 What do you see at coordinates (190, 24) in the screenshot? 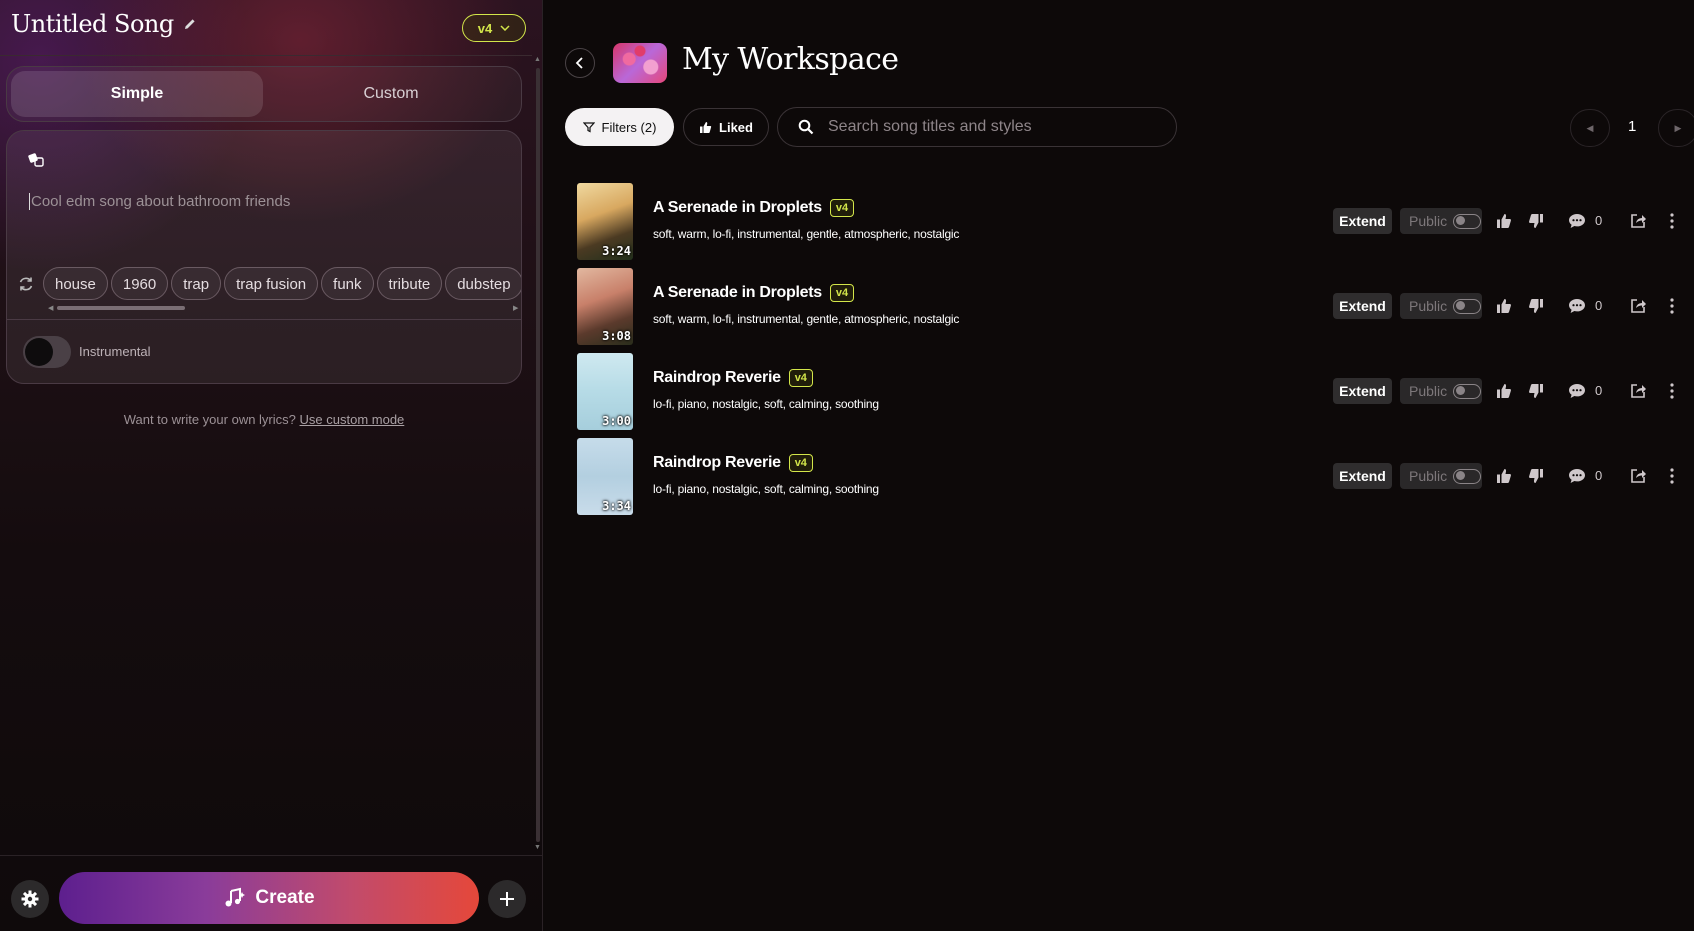
I see `pencil-icon` at bounding box center [190, 24].